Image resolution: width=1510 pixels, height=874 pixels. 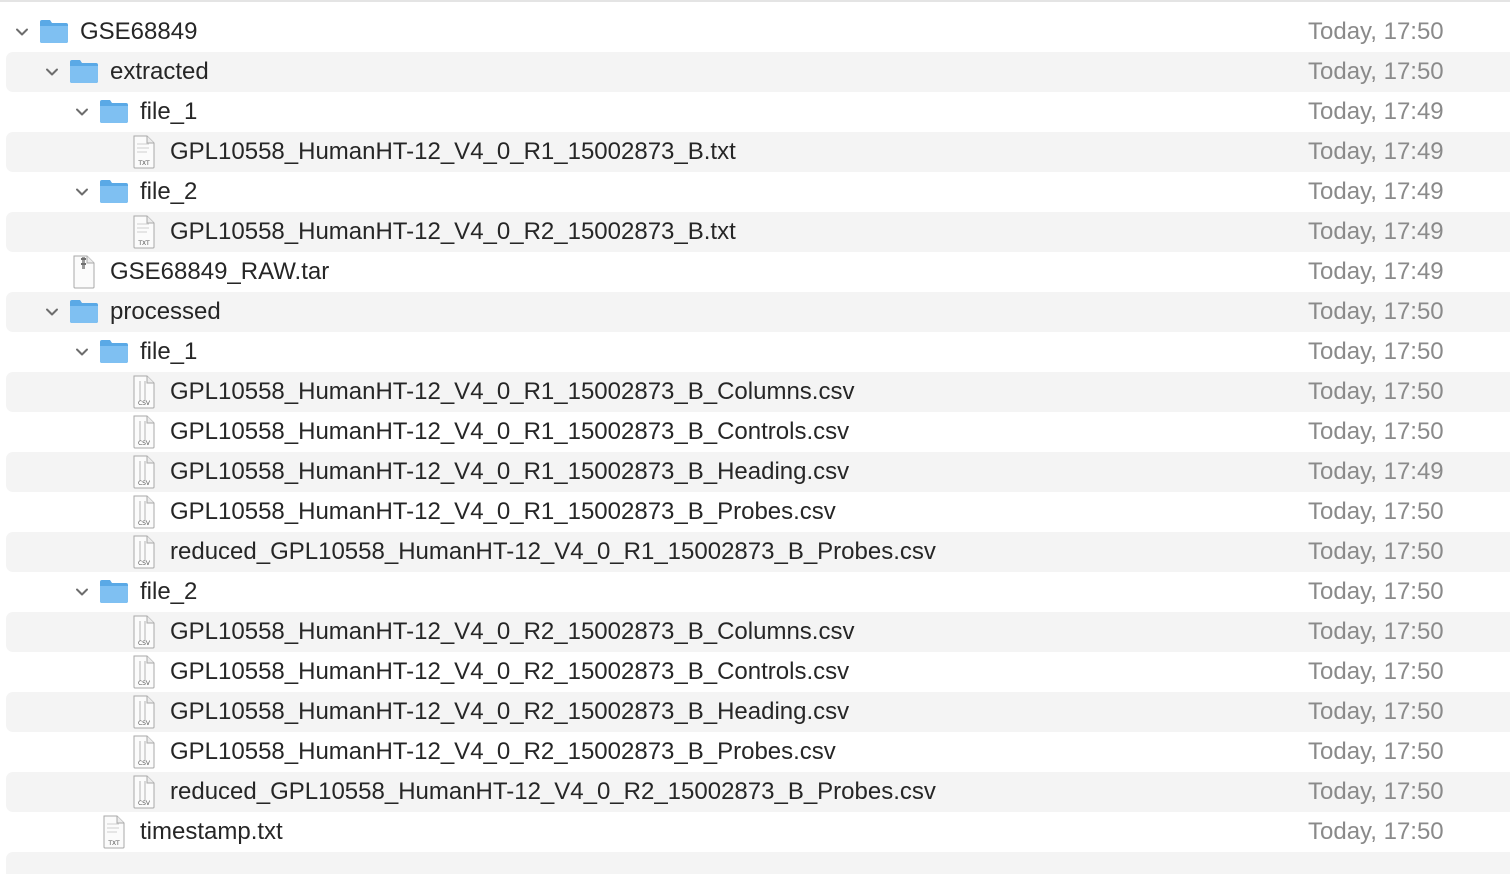 I want to click on folder-row: file_2 Today, 17:49, so click(x=758, y=192).